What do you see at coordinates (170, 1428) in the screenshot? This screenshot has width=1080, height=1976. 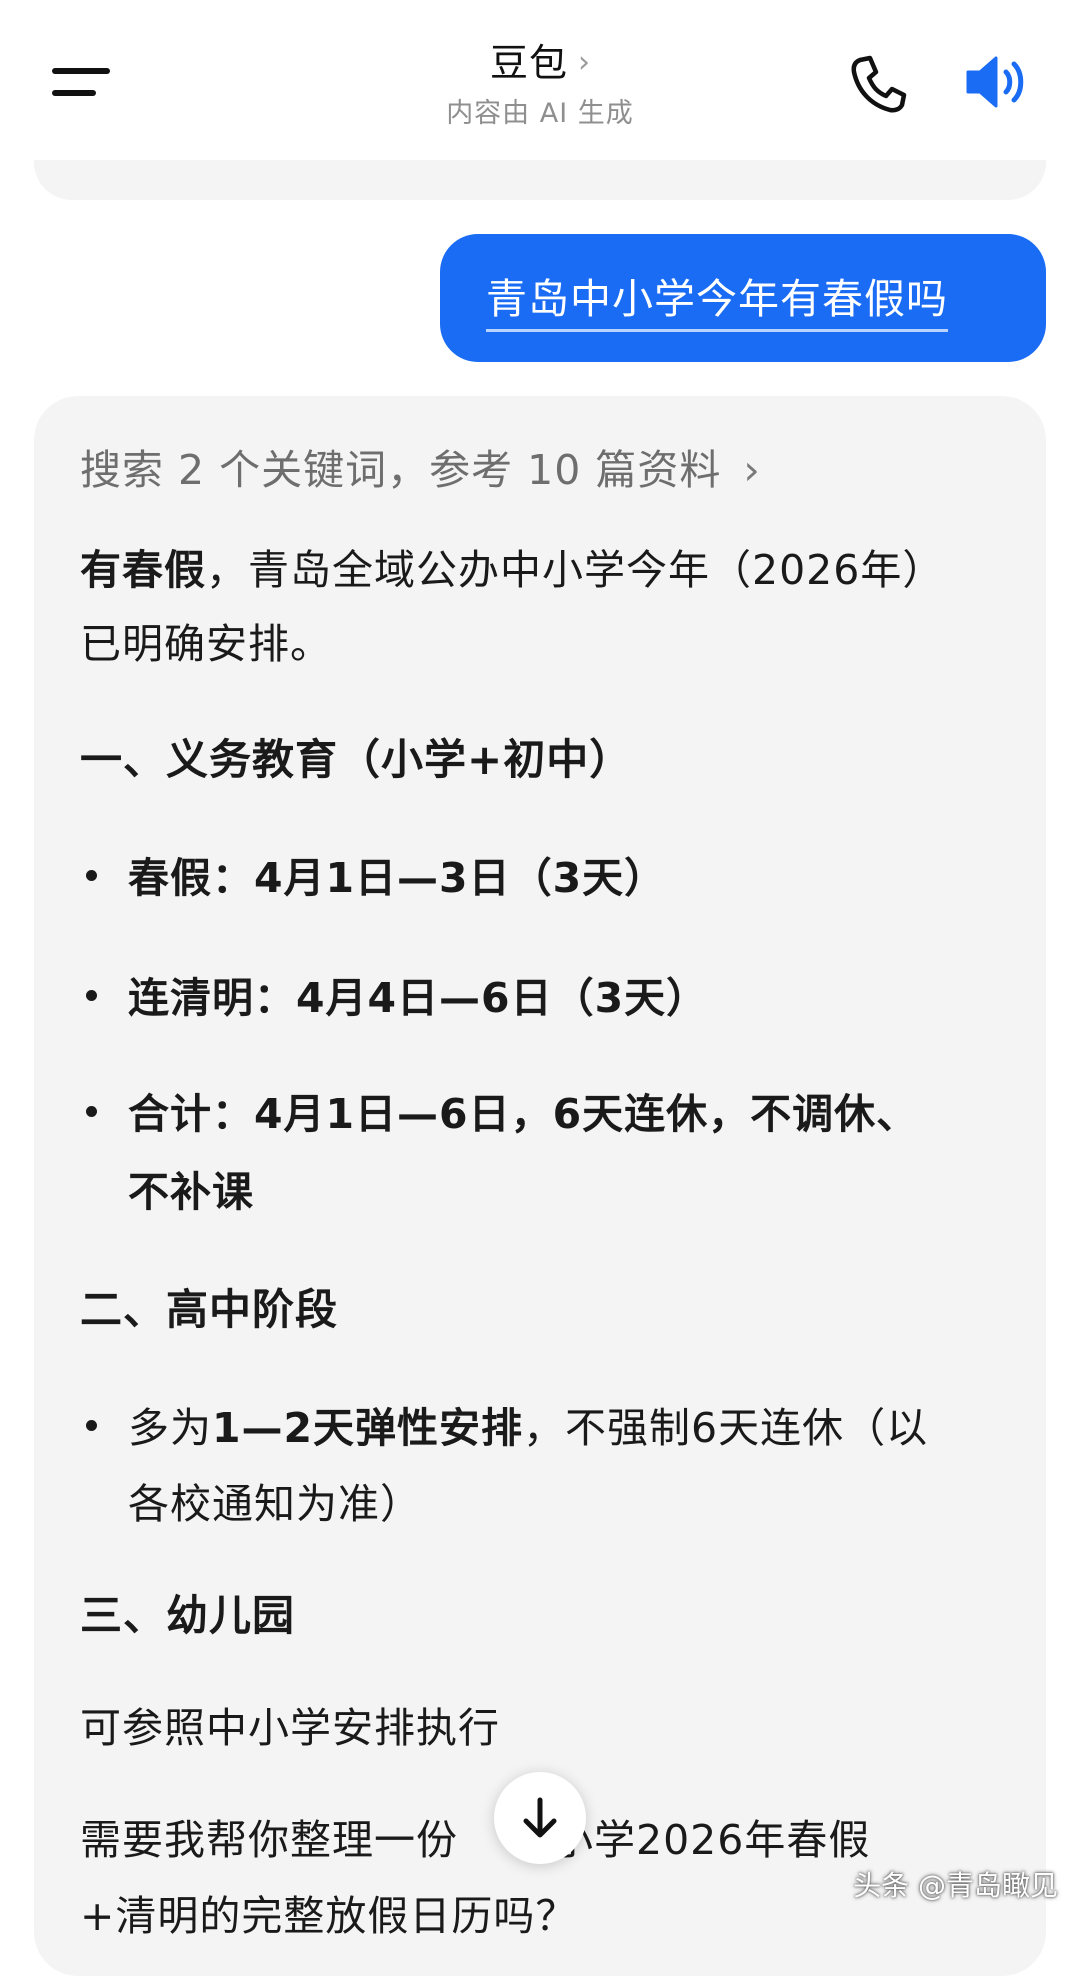 I see `hs-text-pre: 多为` at bounding box center [170, 1428].